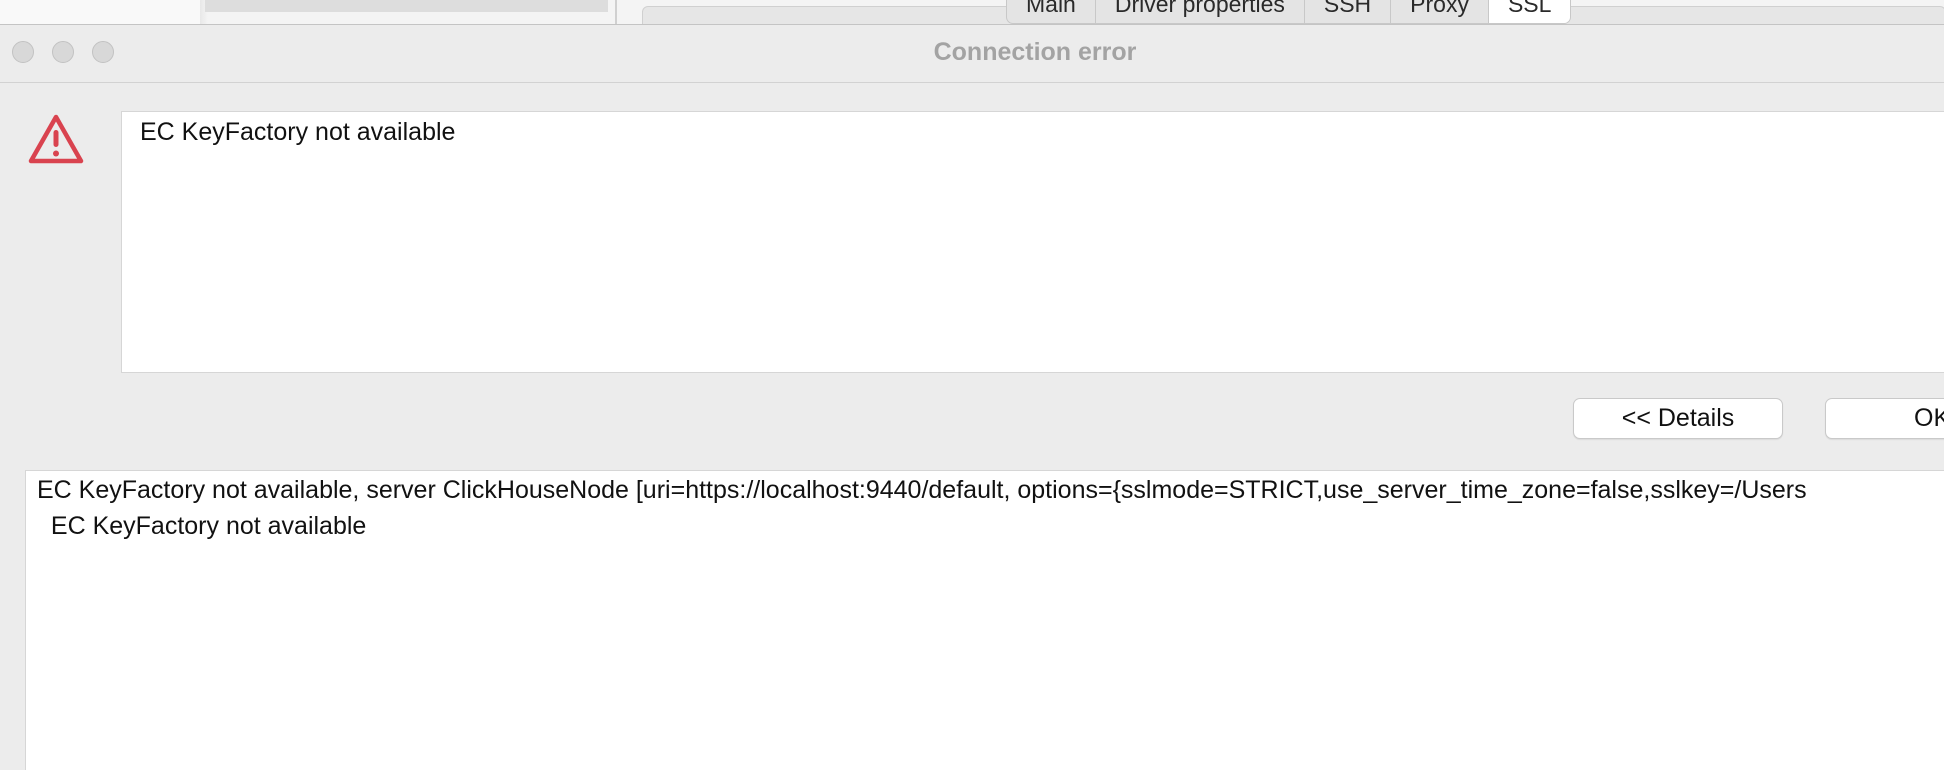  I want to click on background-divider, so click(616, 12).